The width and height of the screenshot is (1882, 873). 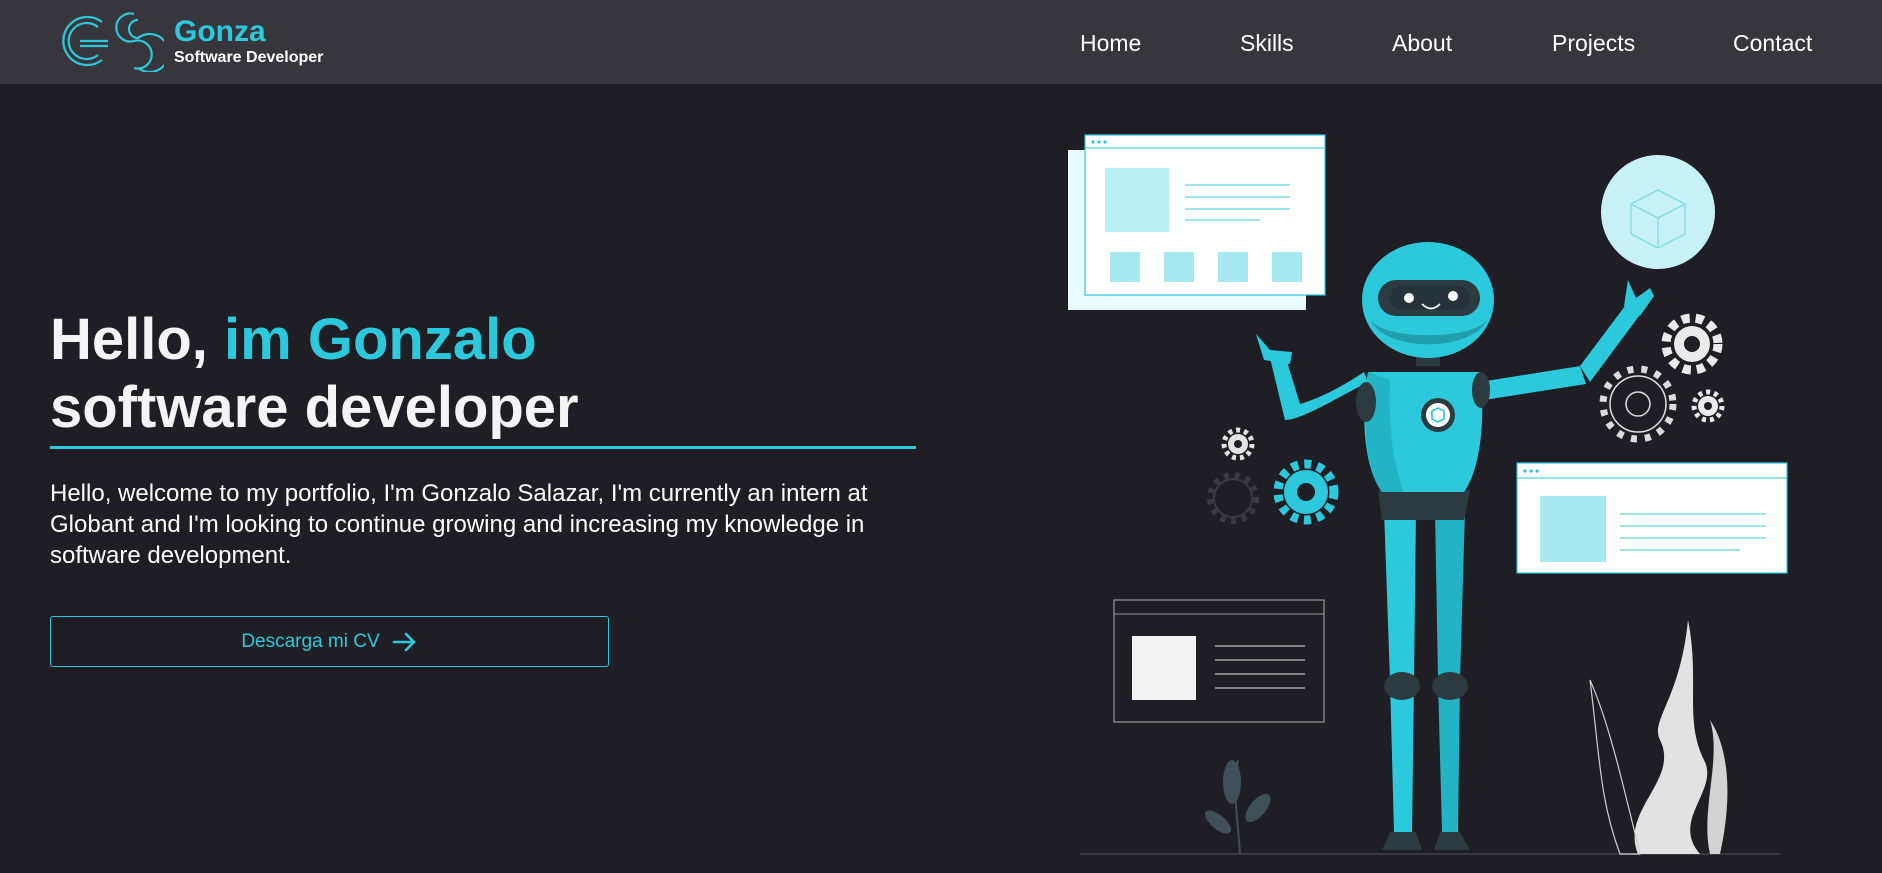 I want to click on gear-dark-icon, so click(x=1233, y=498).